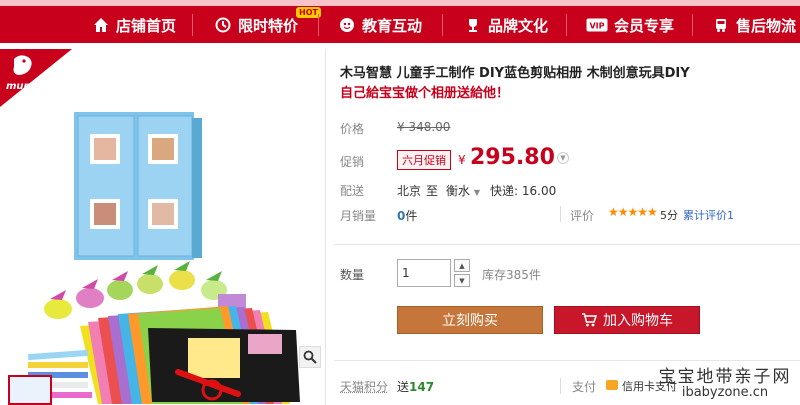  I want to click on buy-now-button: 立刻购买, so click(470, 320).